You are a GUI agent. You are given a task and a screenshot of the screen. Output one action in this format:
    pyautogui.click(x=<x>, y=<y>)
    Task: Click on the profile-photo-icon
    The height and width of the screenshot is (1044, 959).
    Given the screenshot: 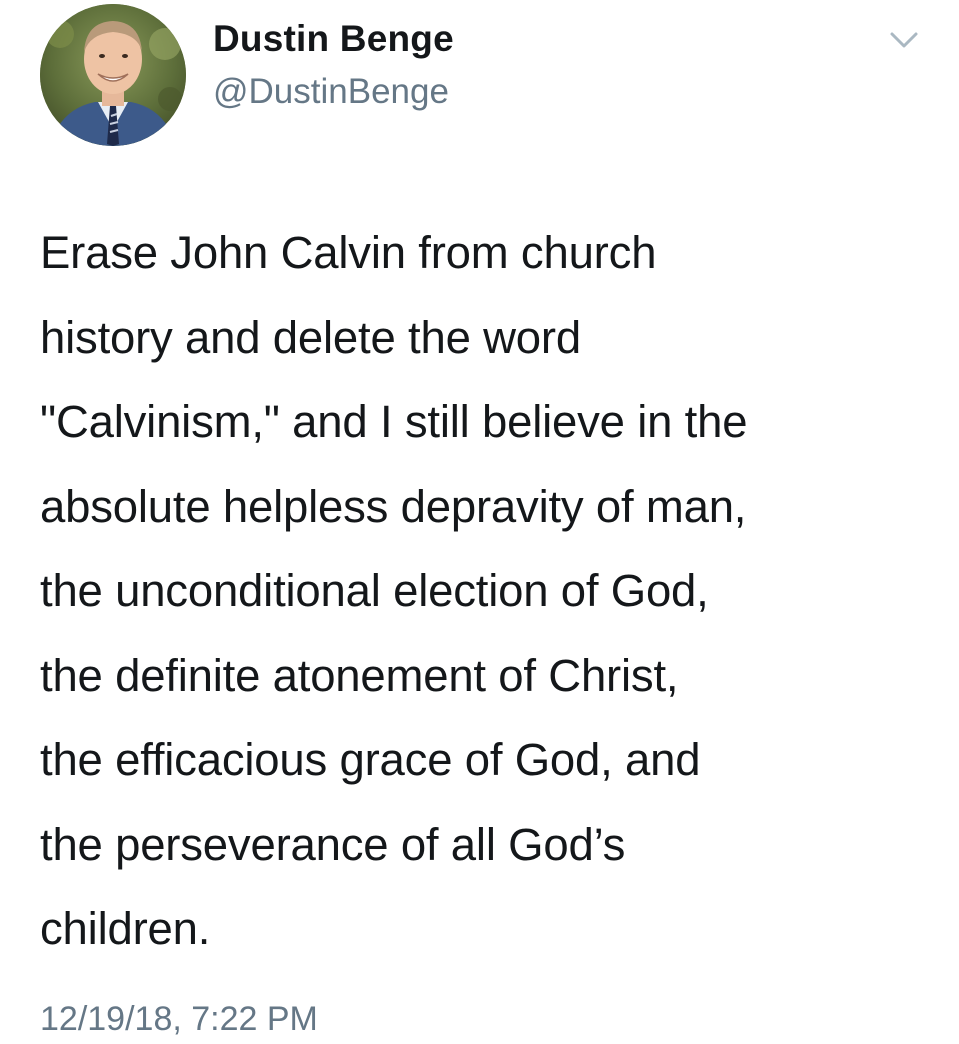 What is the action you would take?
    pyautogui.click(x=113, y=75)
    